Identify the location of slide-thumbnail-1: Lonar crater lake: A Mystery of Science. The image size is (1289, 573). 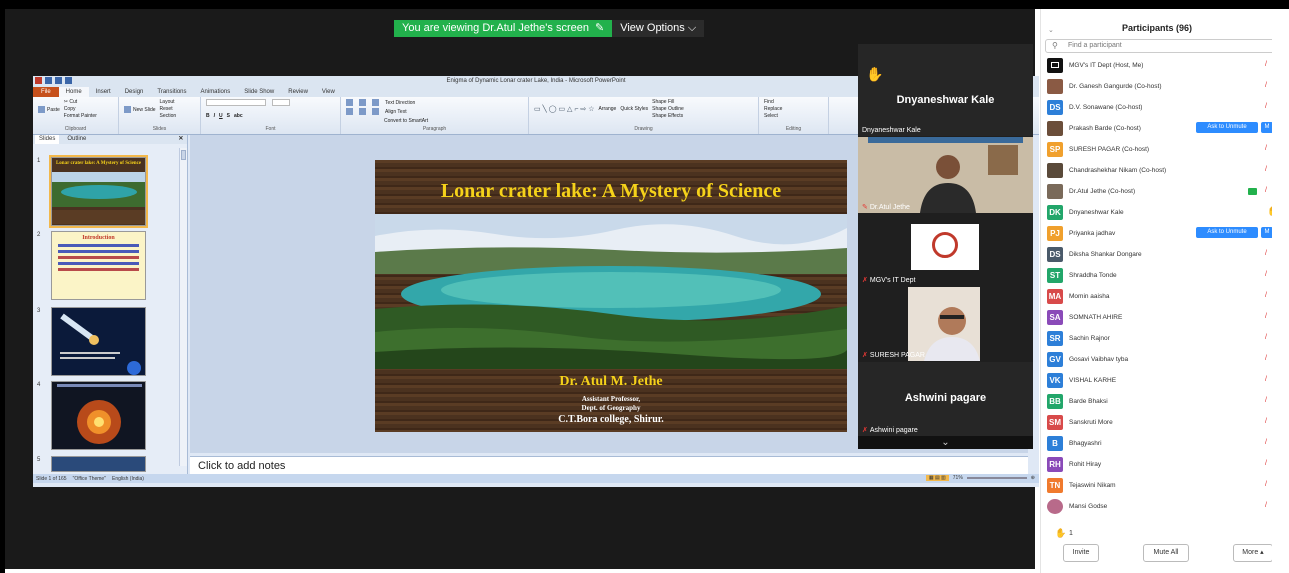
(98, 191).